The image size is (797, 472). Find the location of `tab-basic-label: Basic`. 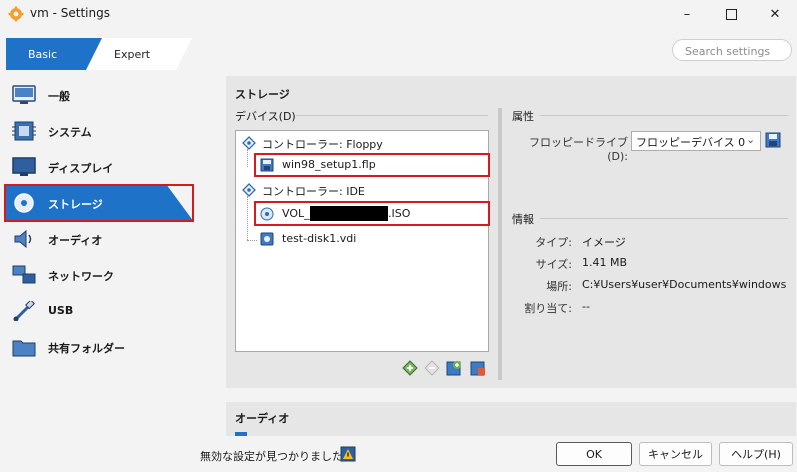

tab-basic-label: Basic is located at coordinates (42, 54).